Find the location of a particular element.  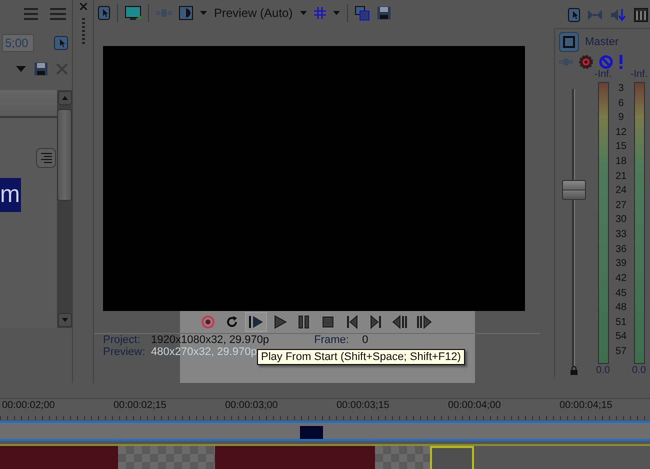

scale-label: 54 is located at coordinates (621, 336).